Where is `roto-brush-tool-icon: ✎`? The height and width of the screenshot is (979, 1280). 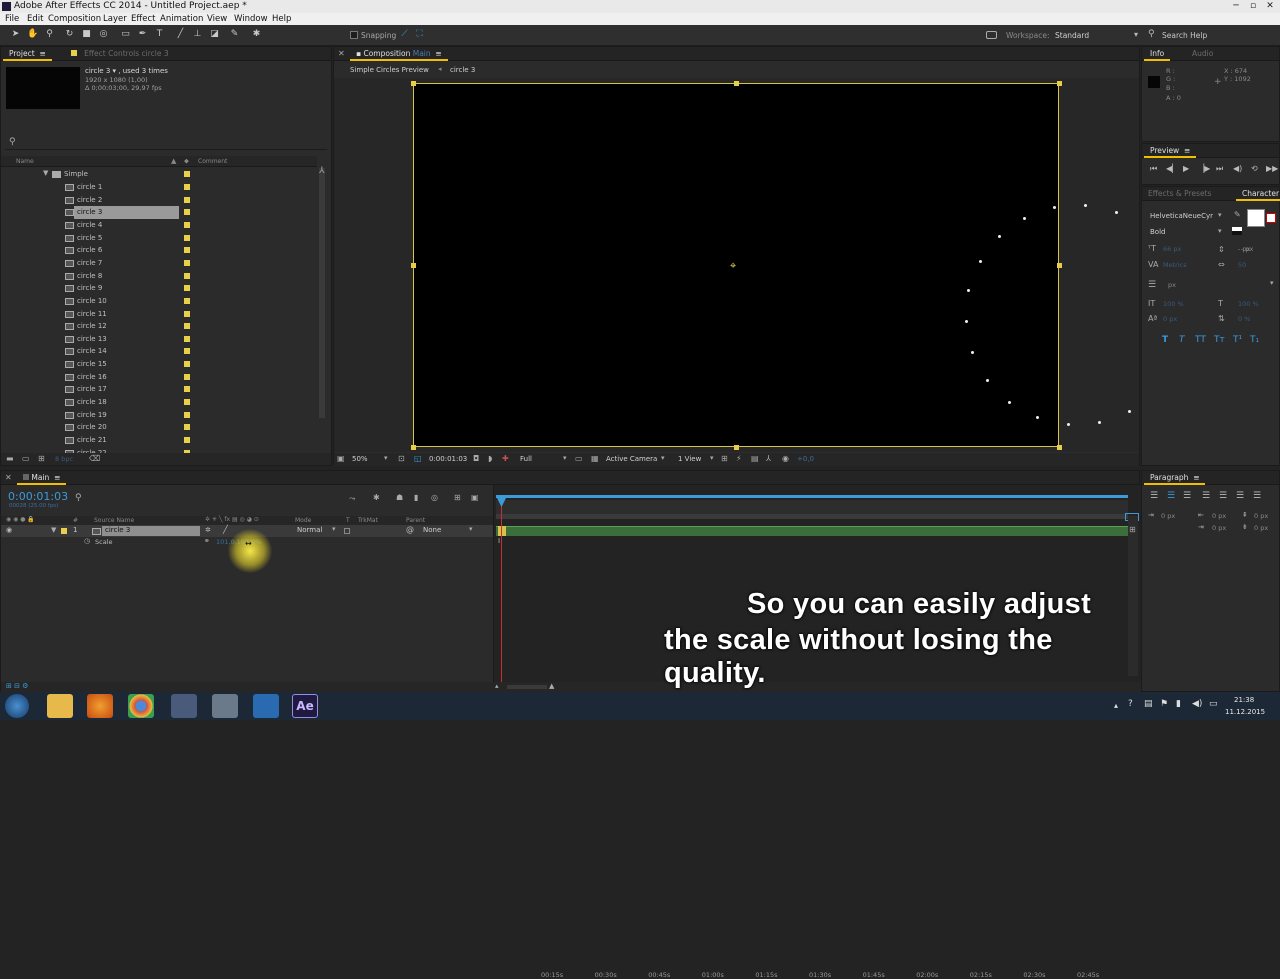 roto-brush-tool-icon: ✎ is located at coordinates (234, 34).